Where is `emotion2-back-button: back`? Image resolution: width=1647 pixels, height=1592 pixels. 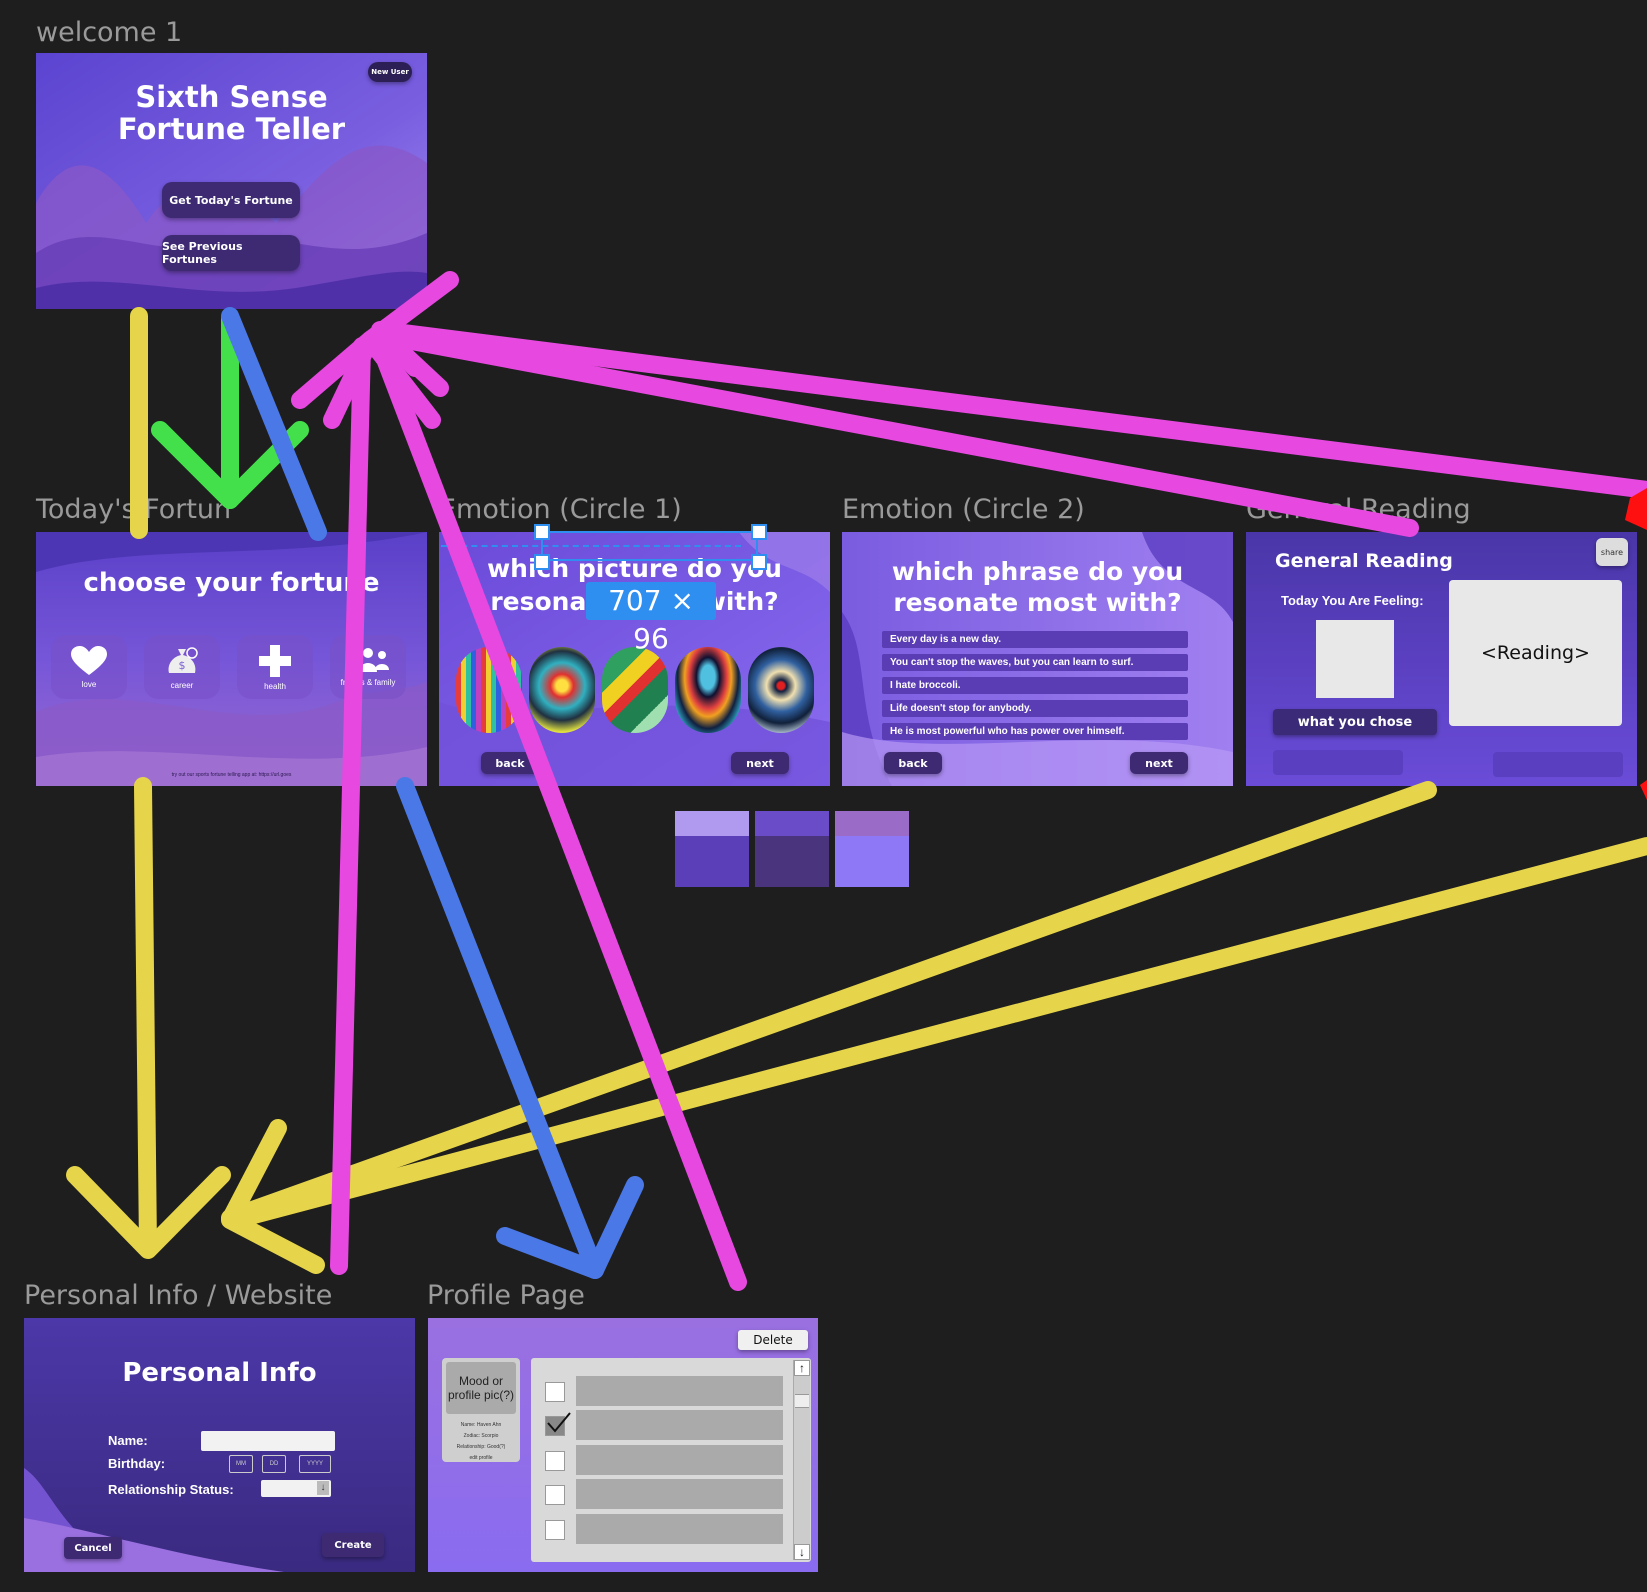 emotion2-back-button: back is located at coordinates (913, 763).